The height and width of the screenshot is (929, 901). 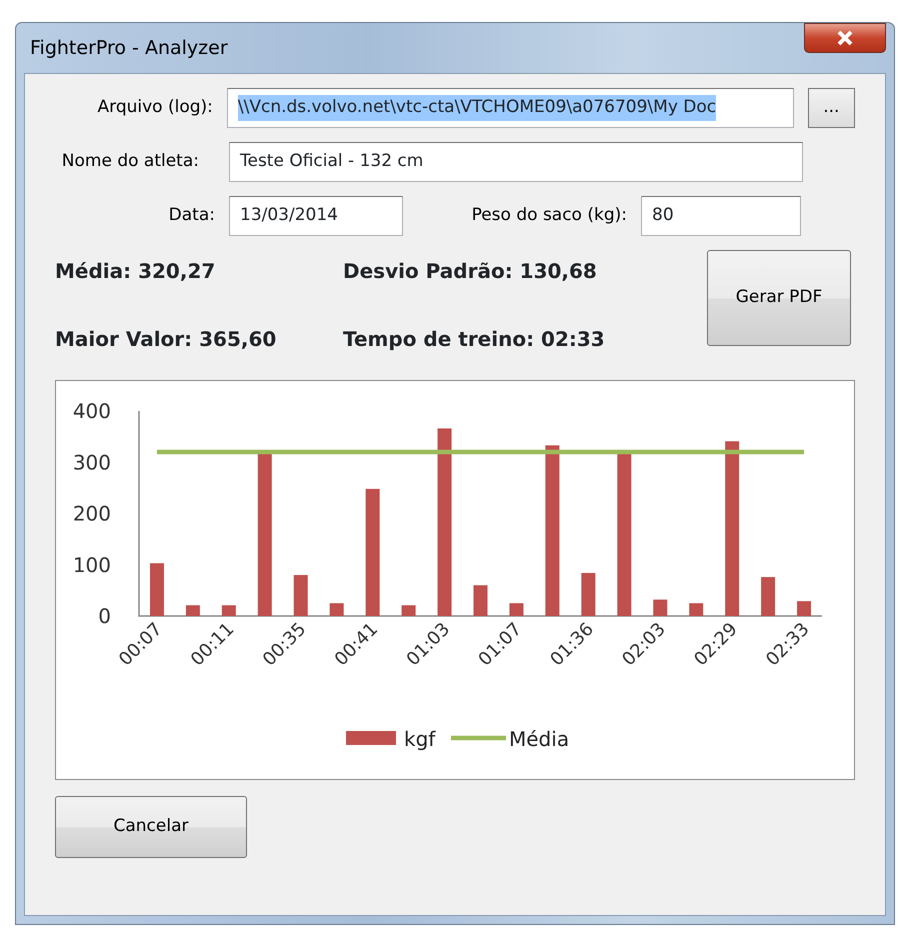 What do you see at coordinates (154, 108) in the screenshot?
I see `field-label: Arquivo (log):` at bounding box center [154, 108].